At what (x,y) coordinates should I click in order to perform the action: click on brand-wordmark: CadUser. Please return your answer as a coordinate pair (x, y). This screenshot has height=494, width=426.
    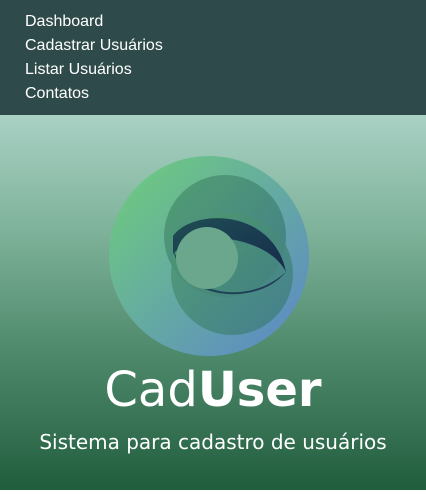
    Looking at the image, I should click on (213, 390).